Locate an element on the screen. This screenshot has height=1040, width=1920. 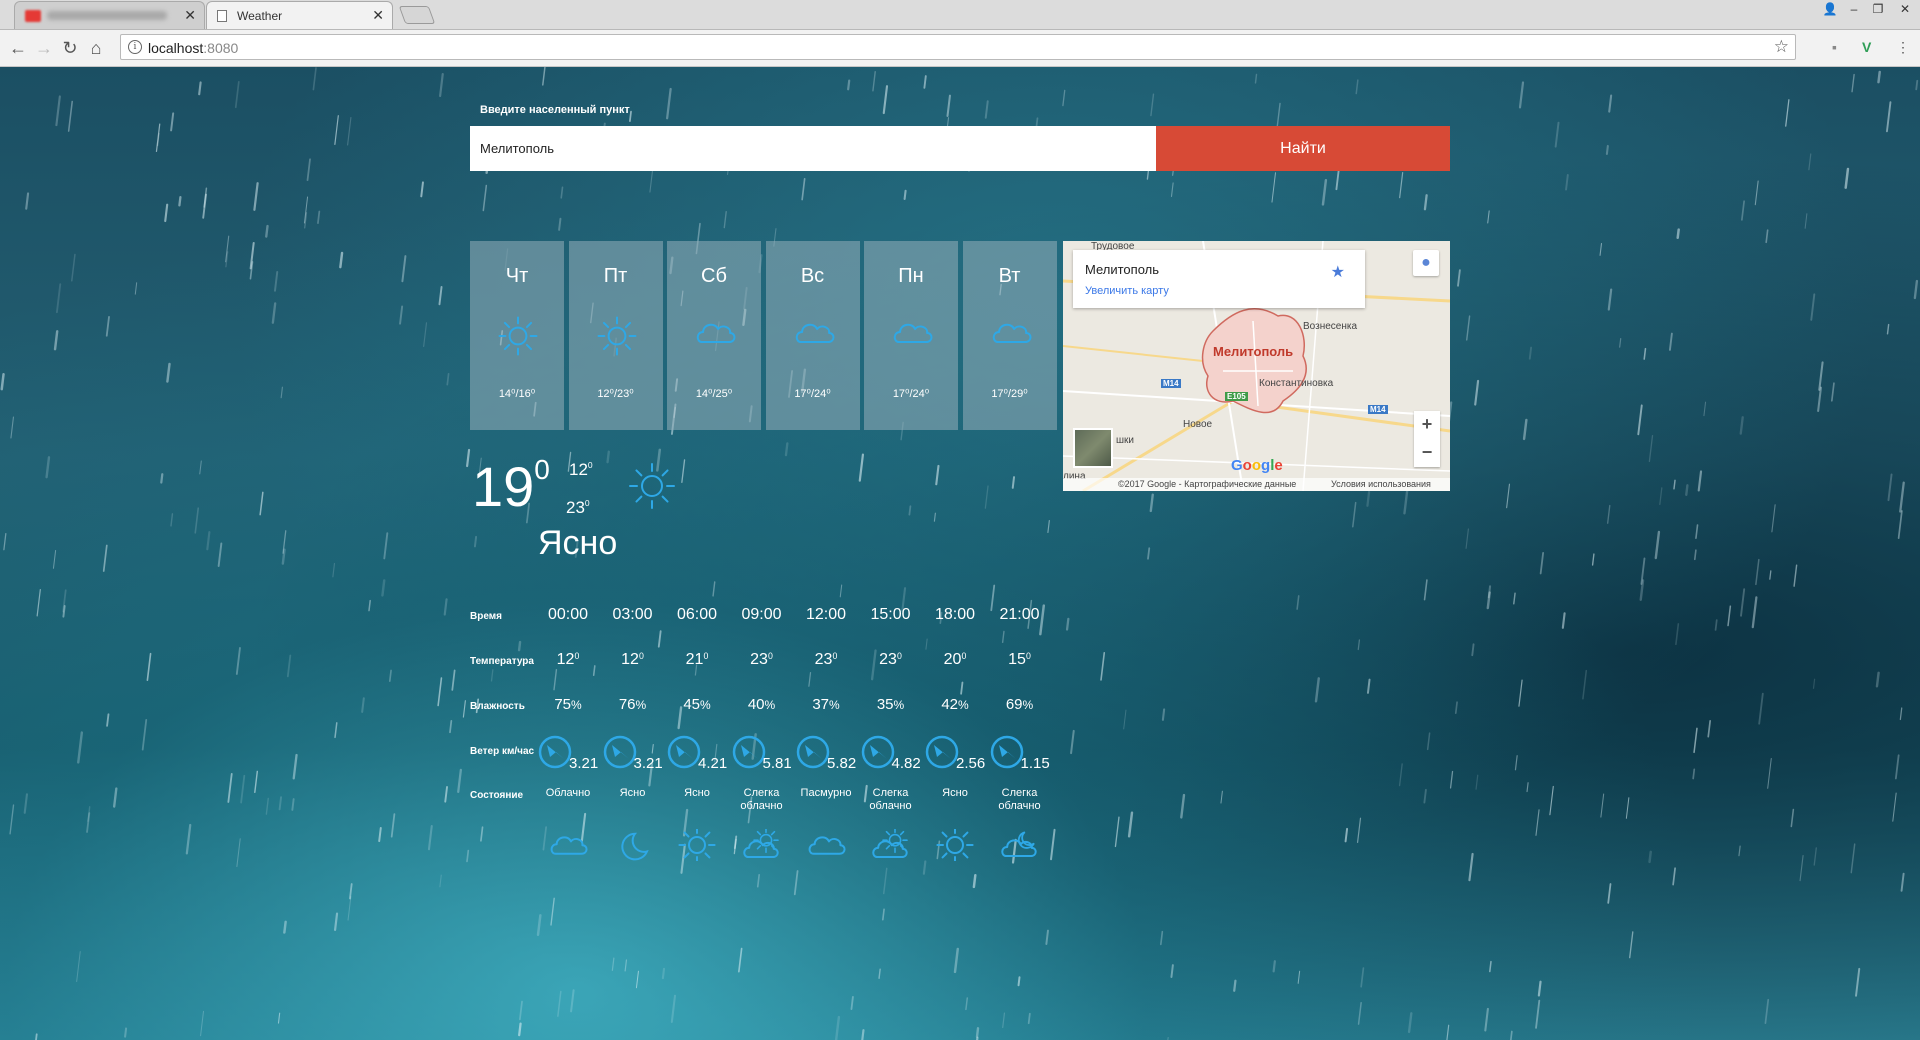
tab-blurred: ✕ is located at coordinates (109, 15).